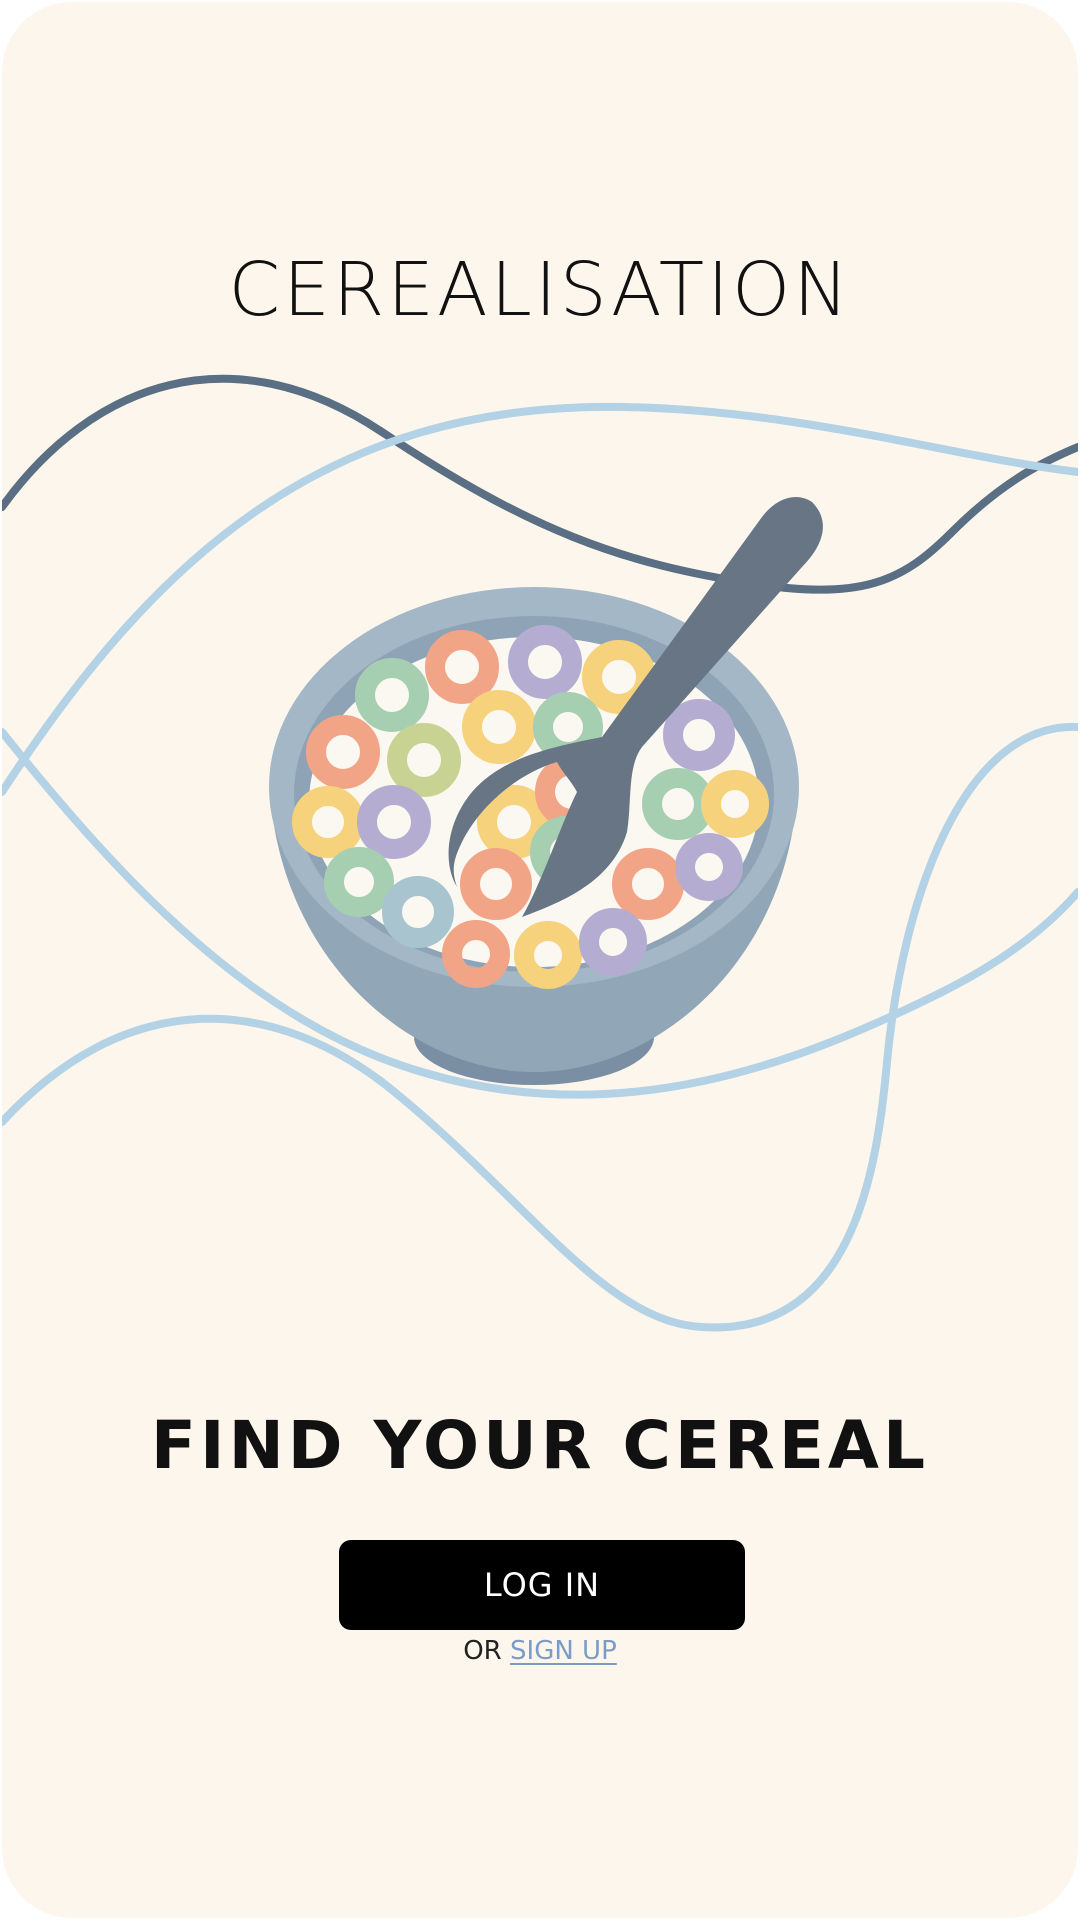 The image size is (1080, 1922). What do you see at coordinates (540, 290) in the screenshot?
I see `app-title: CEREALISATION` at bounding box center [540, 290].